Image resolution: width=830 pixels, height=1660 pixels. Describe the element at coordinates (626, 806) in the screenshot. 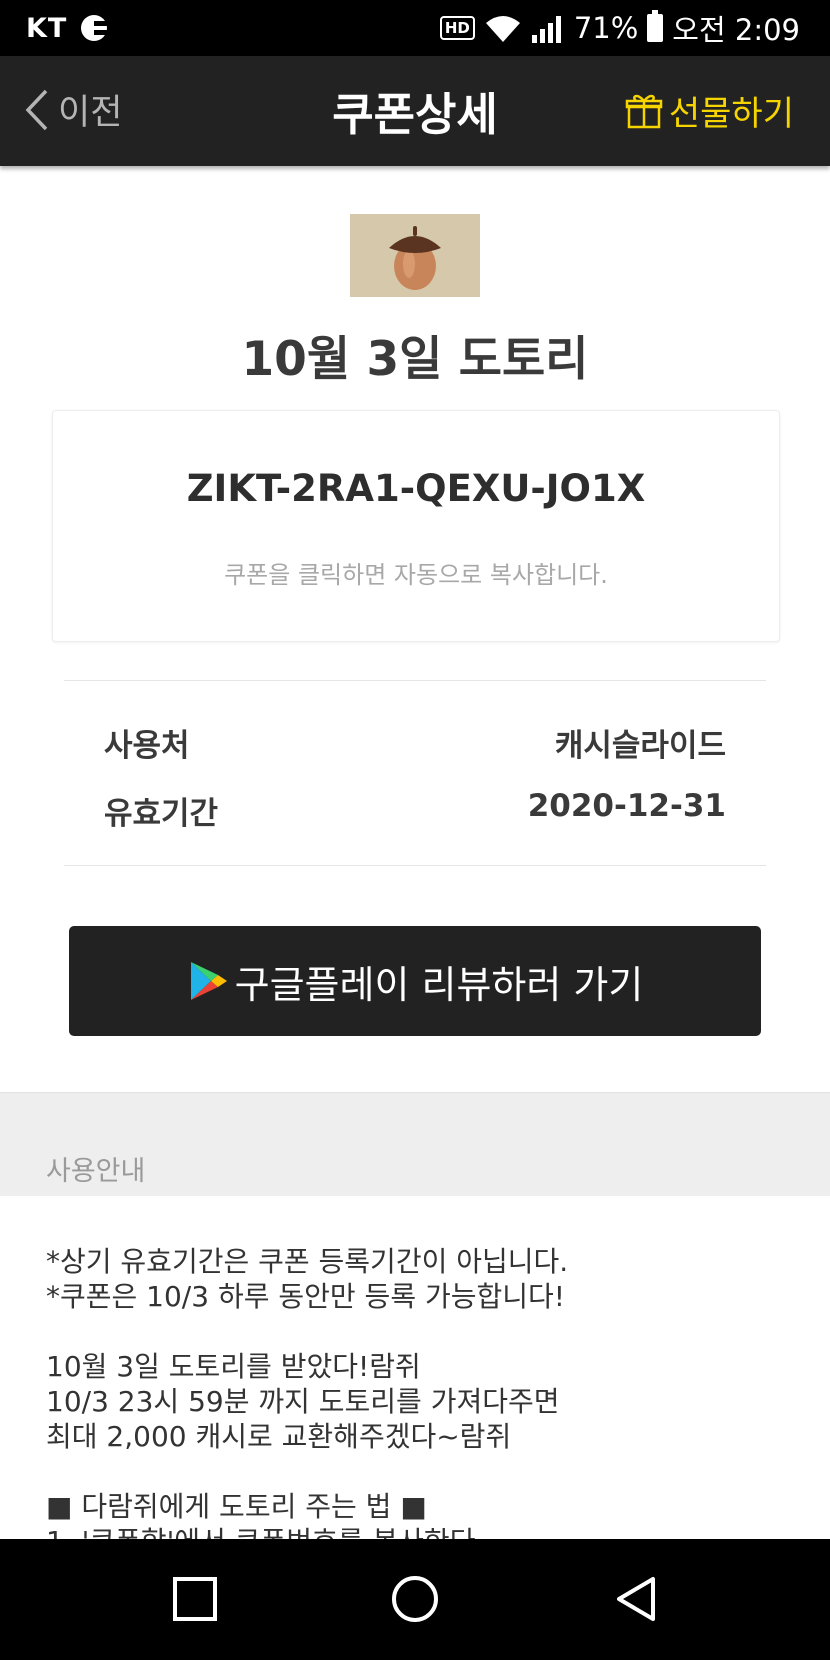

I see `validity-value: 2020-12-31` at that location.